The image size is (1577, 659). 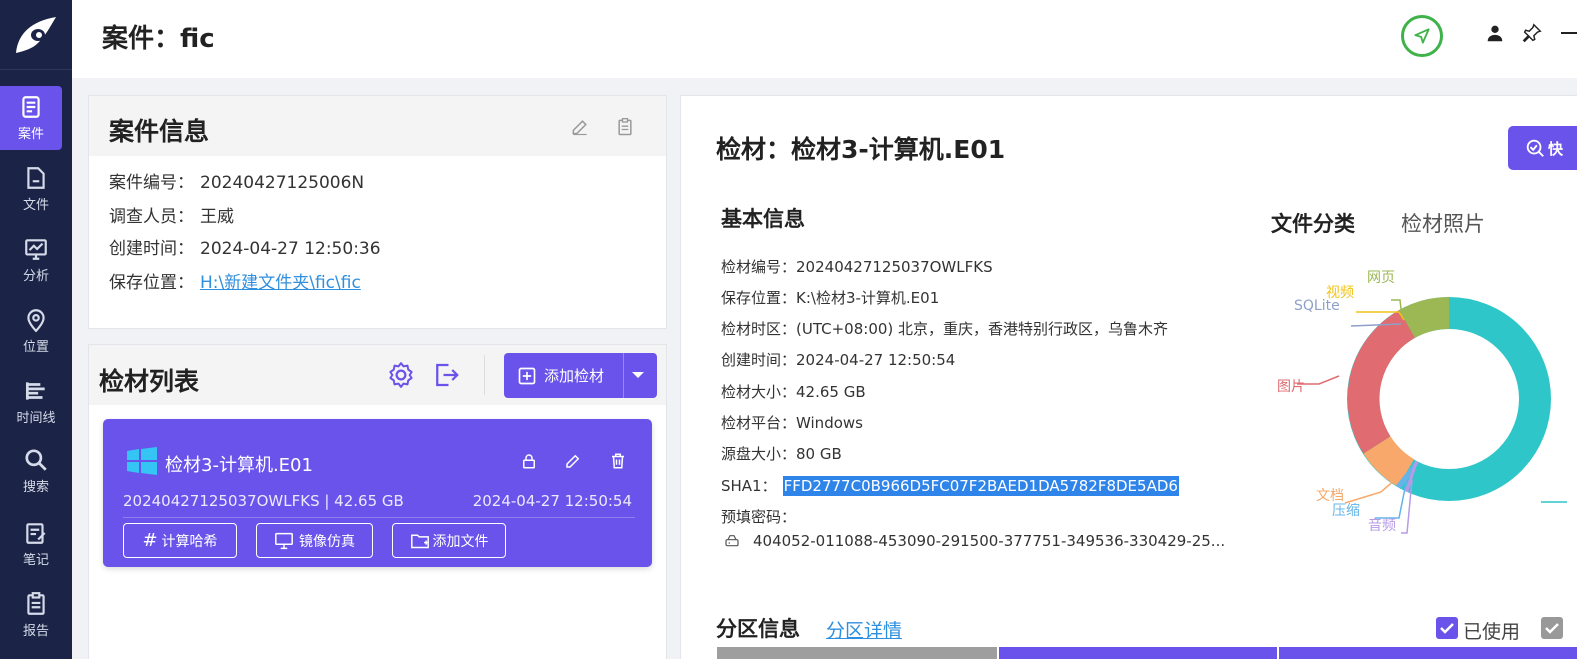 What do you see at coordinates (36, 34) in the screenshot?
I see `logo-icon` at bounding box center [36, 34].